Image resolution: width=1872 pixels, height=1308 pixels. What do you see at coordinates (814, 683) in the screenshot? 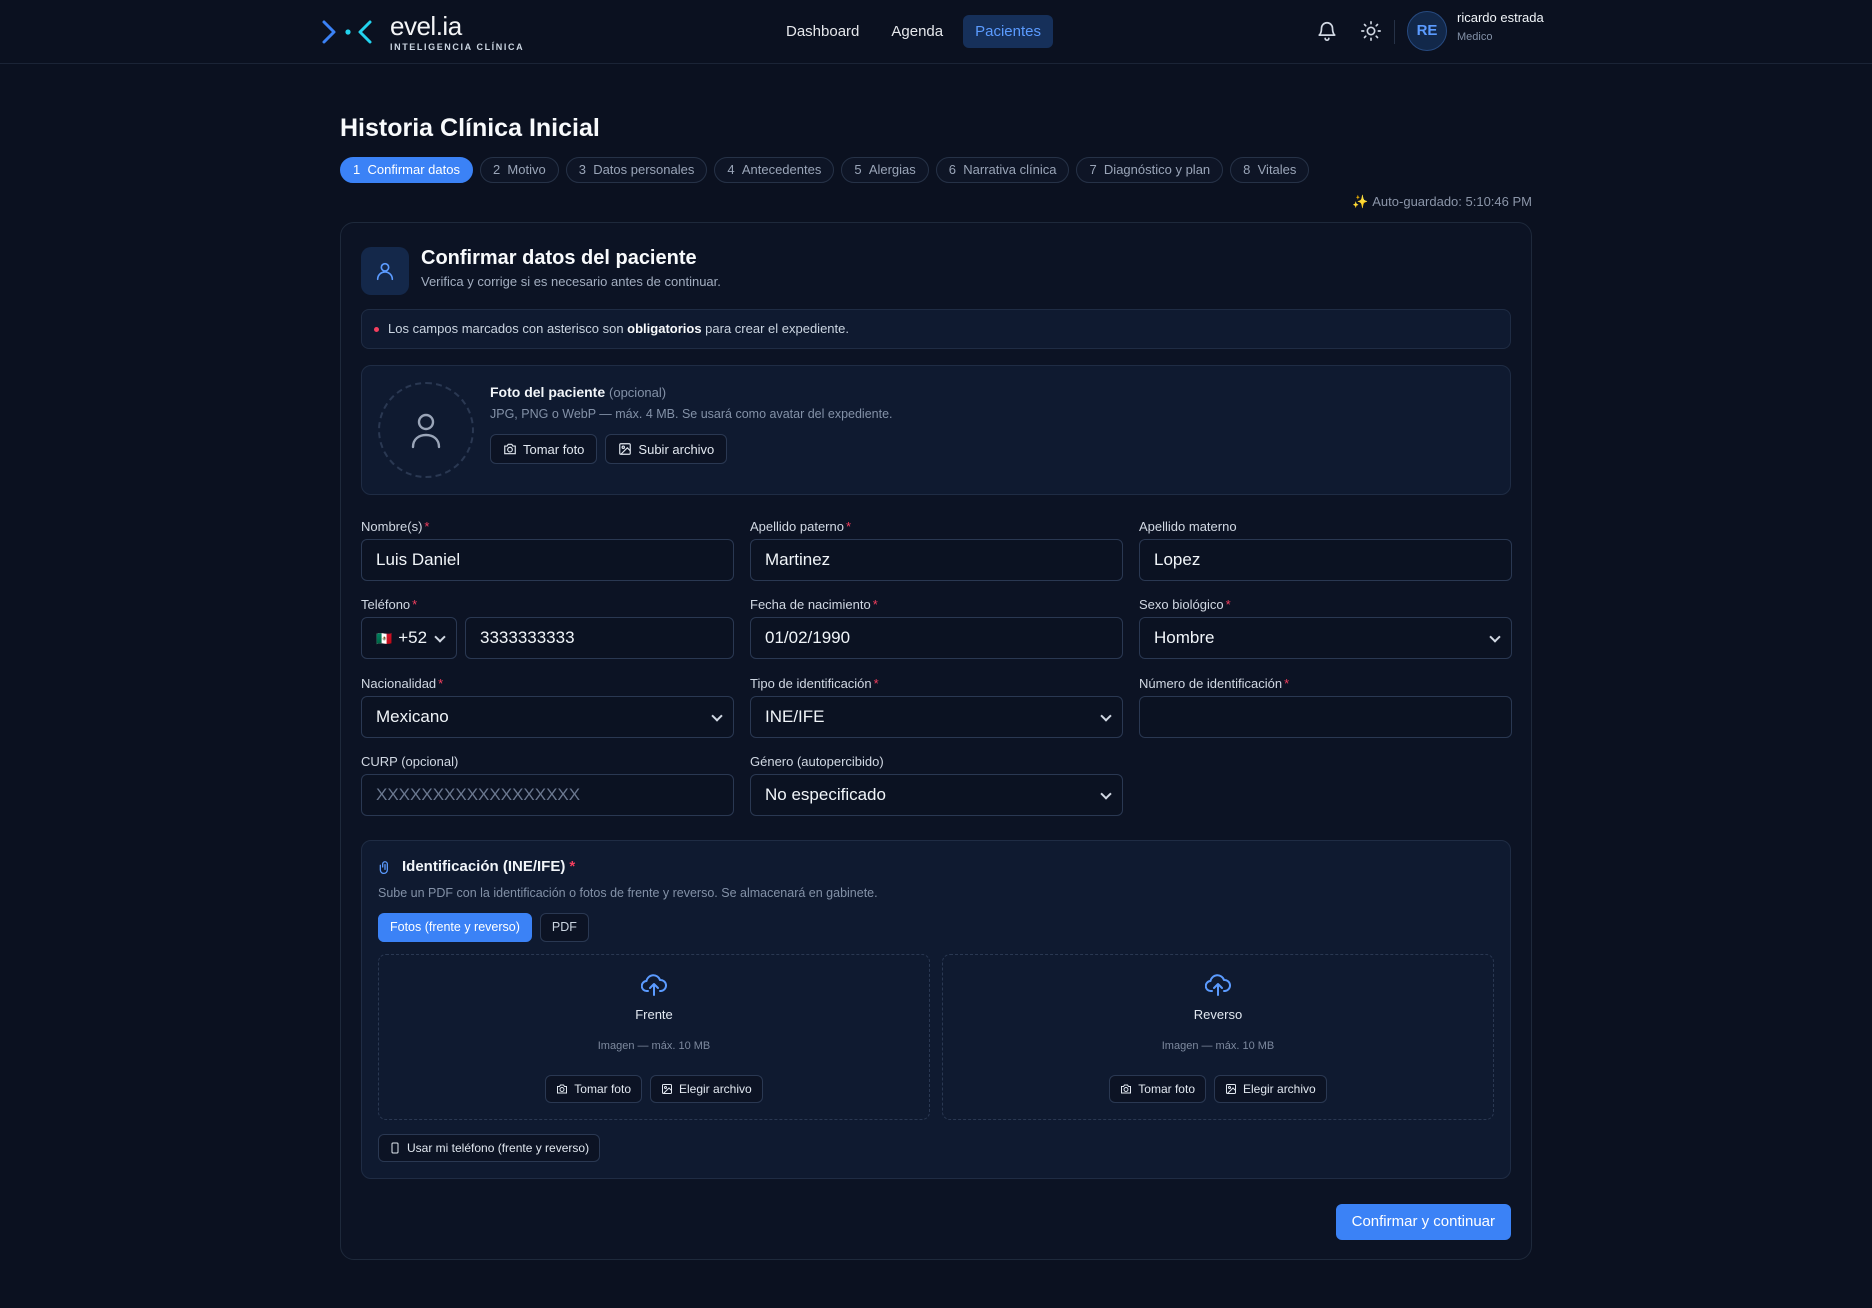
I see `tipo-identificacion-label: Tipo de identificación *` at bounding box center [814, 683].